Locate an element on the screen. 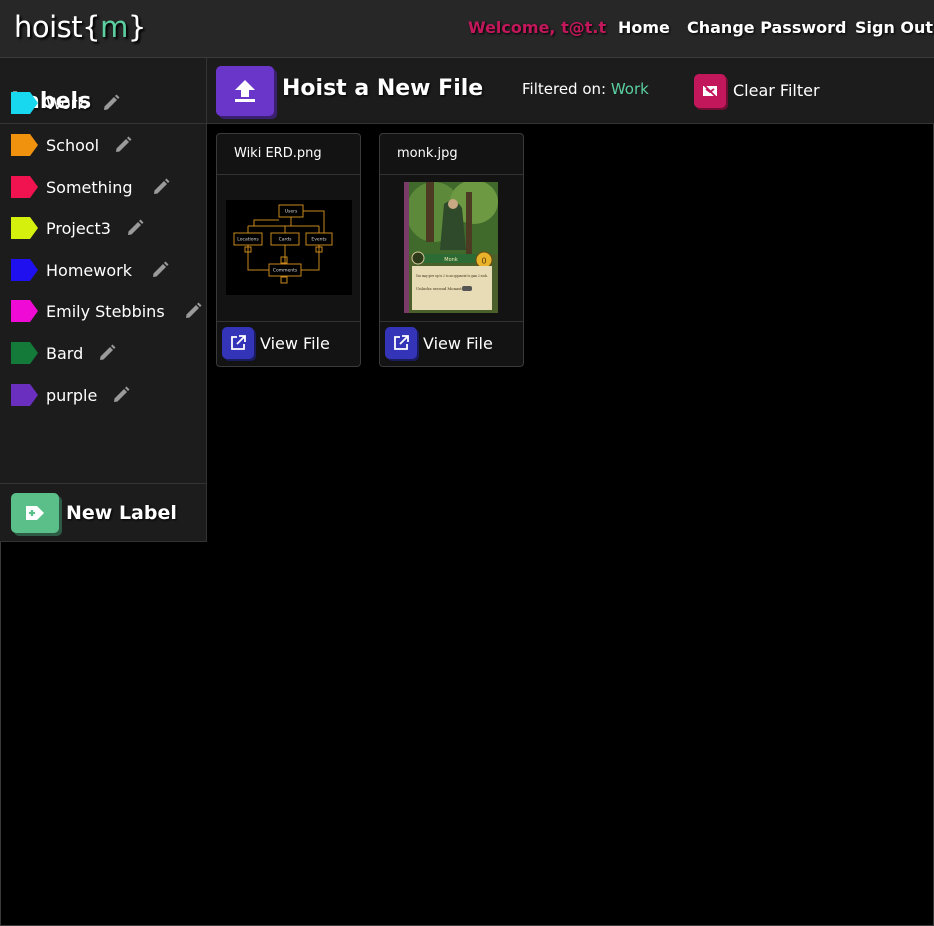 The width and height of the screenshot is (934, 926). sidebar-item-emily-stebbins: Emily Stebbins is located at coordinates (107, 311).